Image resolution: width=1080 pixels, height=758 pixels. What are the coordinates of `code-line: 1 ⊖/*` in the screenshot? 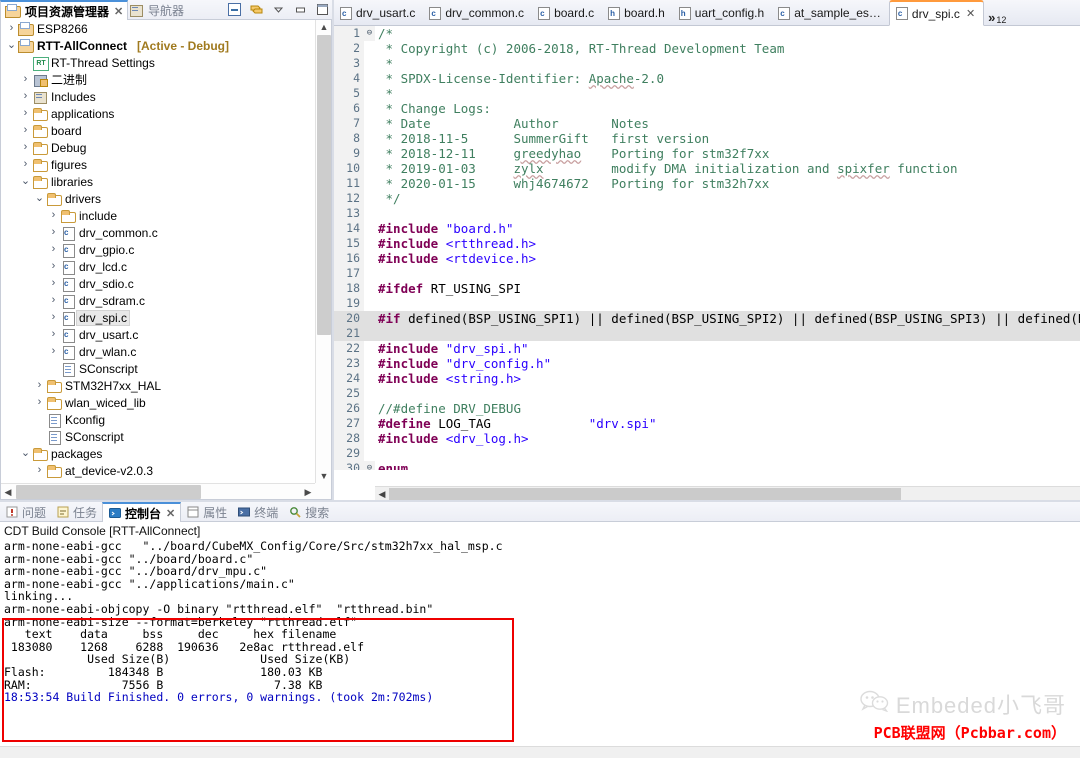 It's located at (707, 33).